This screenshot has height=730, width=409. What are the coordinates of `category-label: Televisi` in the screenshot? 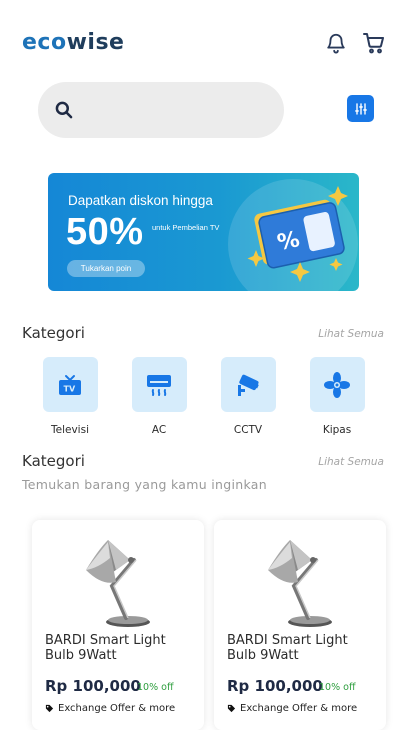 It's located at (70, 430).